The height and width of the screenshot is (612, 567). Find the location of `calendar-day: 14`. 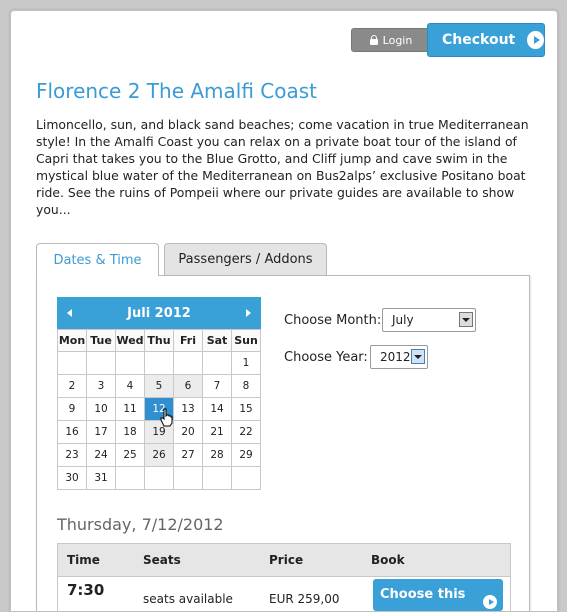

calendar-day: 14 is located at coordinates (217, 409).